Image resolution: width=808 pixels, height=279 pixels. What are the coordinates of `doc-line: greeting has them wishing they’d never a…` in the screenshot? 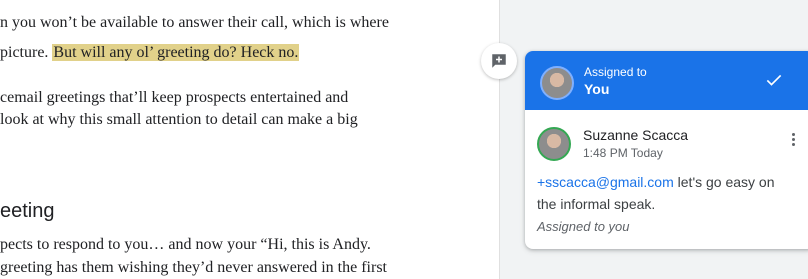 It's located at (193, 267).